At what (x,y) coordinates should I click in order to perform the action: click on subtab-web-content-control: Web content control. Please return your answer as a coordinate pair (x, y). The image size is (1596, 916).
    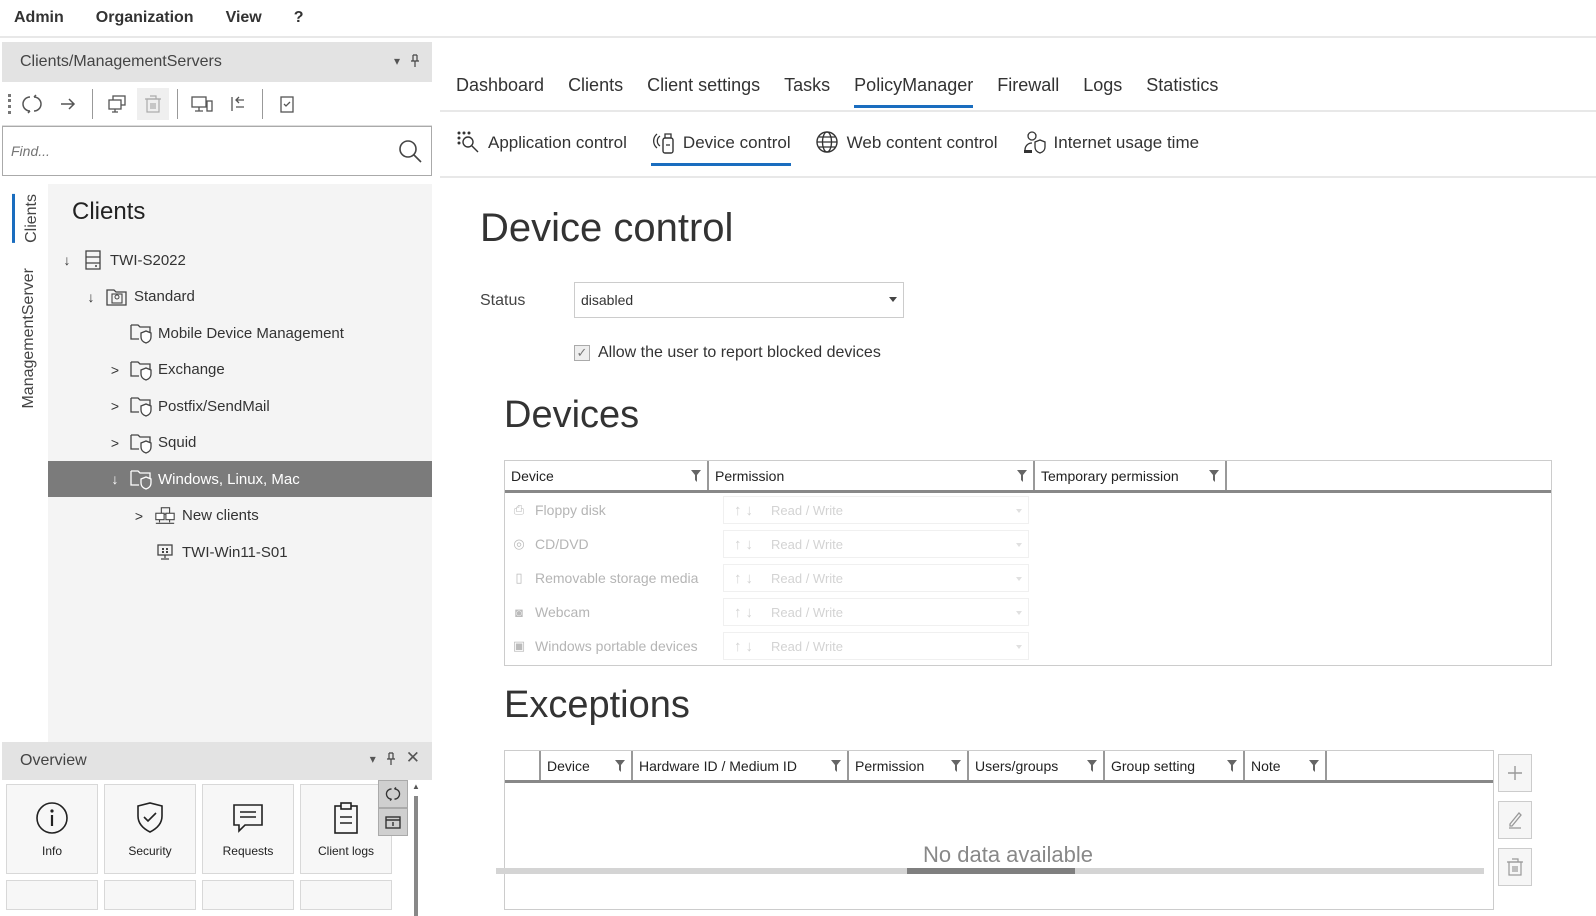
    Looking at the image, I should click on (906, 145).